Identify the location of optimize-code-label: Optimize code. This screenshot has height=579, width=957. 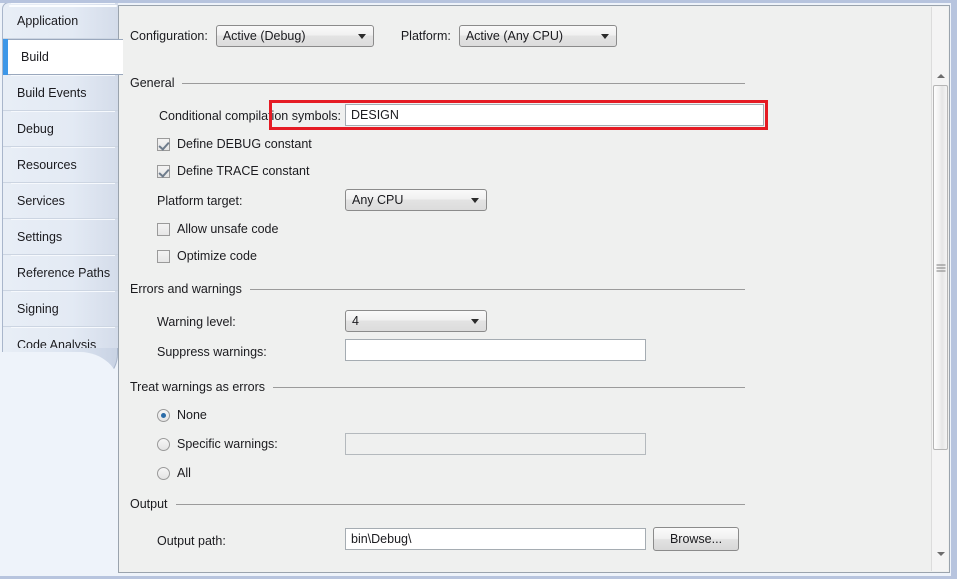
(217, 256).